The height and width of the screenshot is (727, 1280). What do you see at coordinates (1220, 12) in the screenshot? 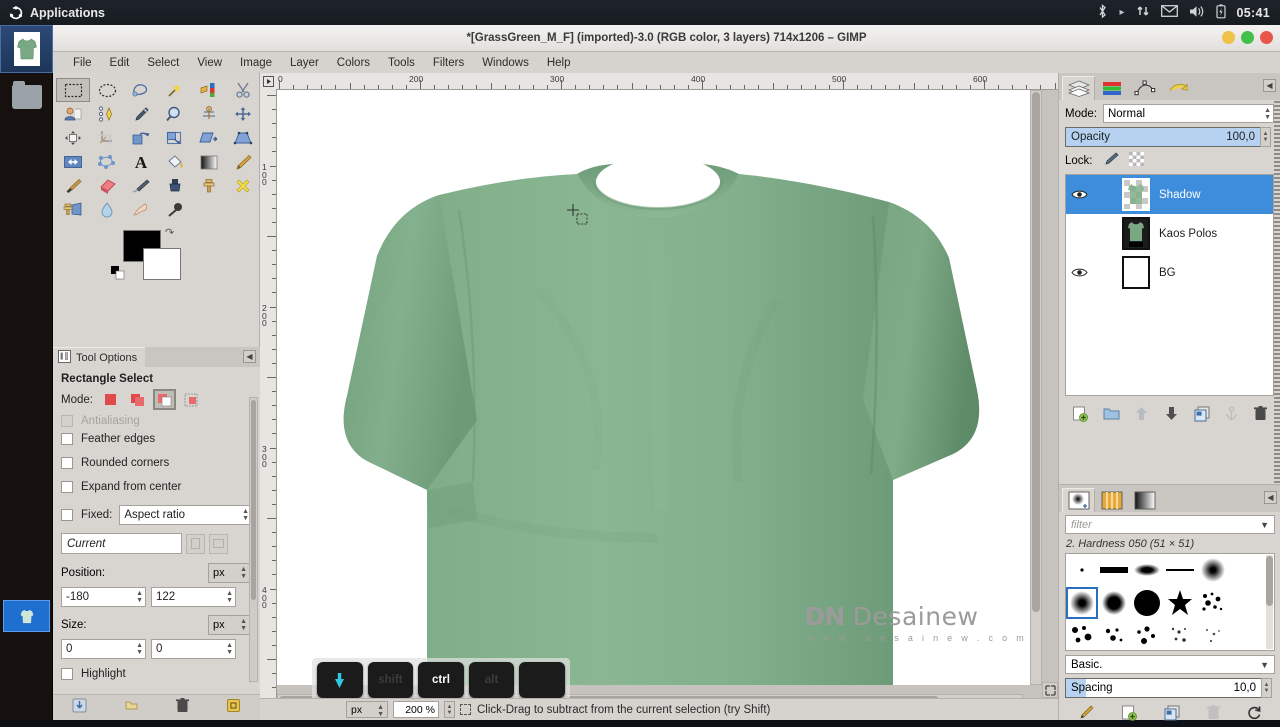
I see `battery-icon` at bounding box center [1220, 12].